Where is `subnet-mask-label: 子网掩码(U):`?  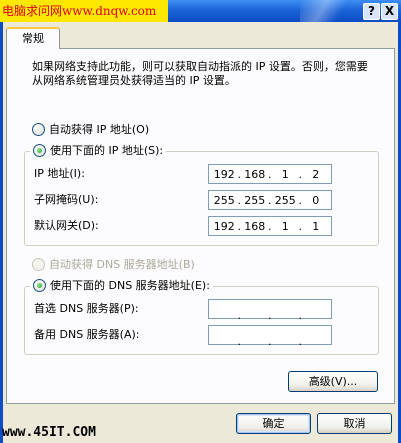
subnet-mask-label: 子网掩码(U): is located at coordinates (66, 199).